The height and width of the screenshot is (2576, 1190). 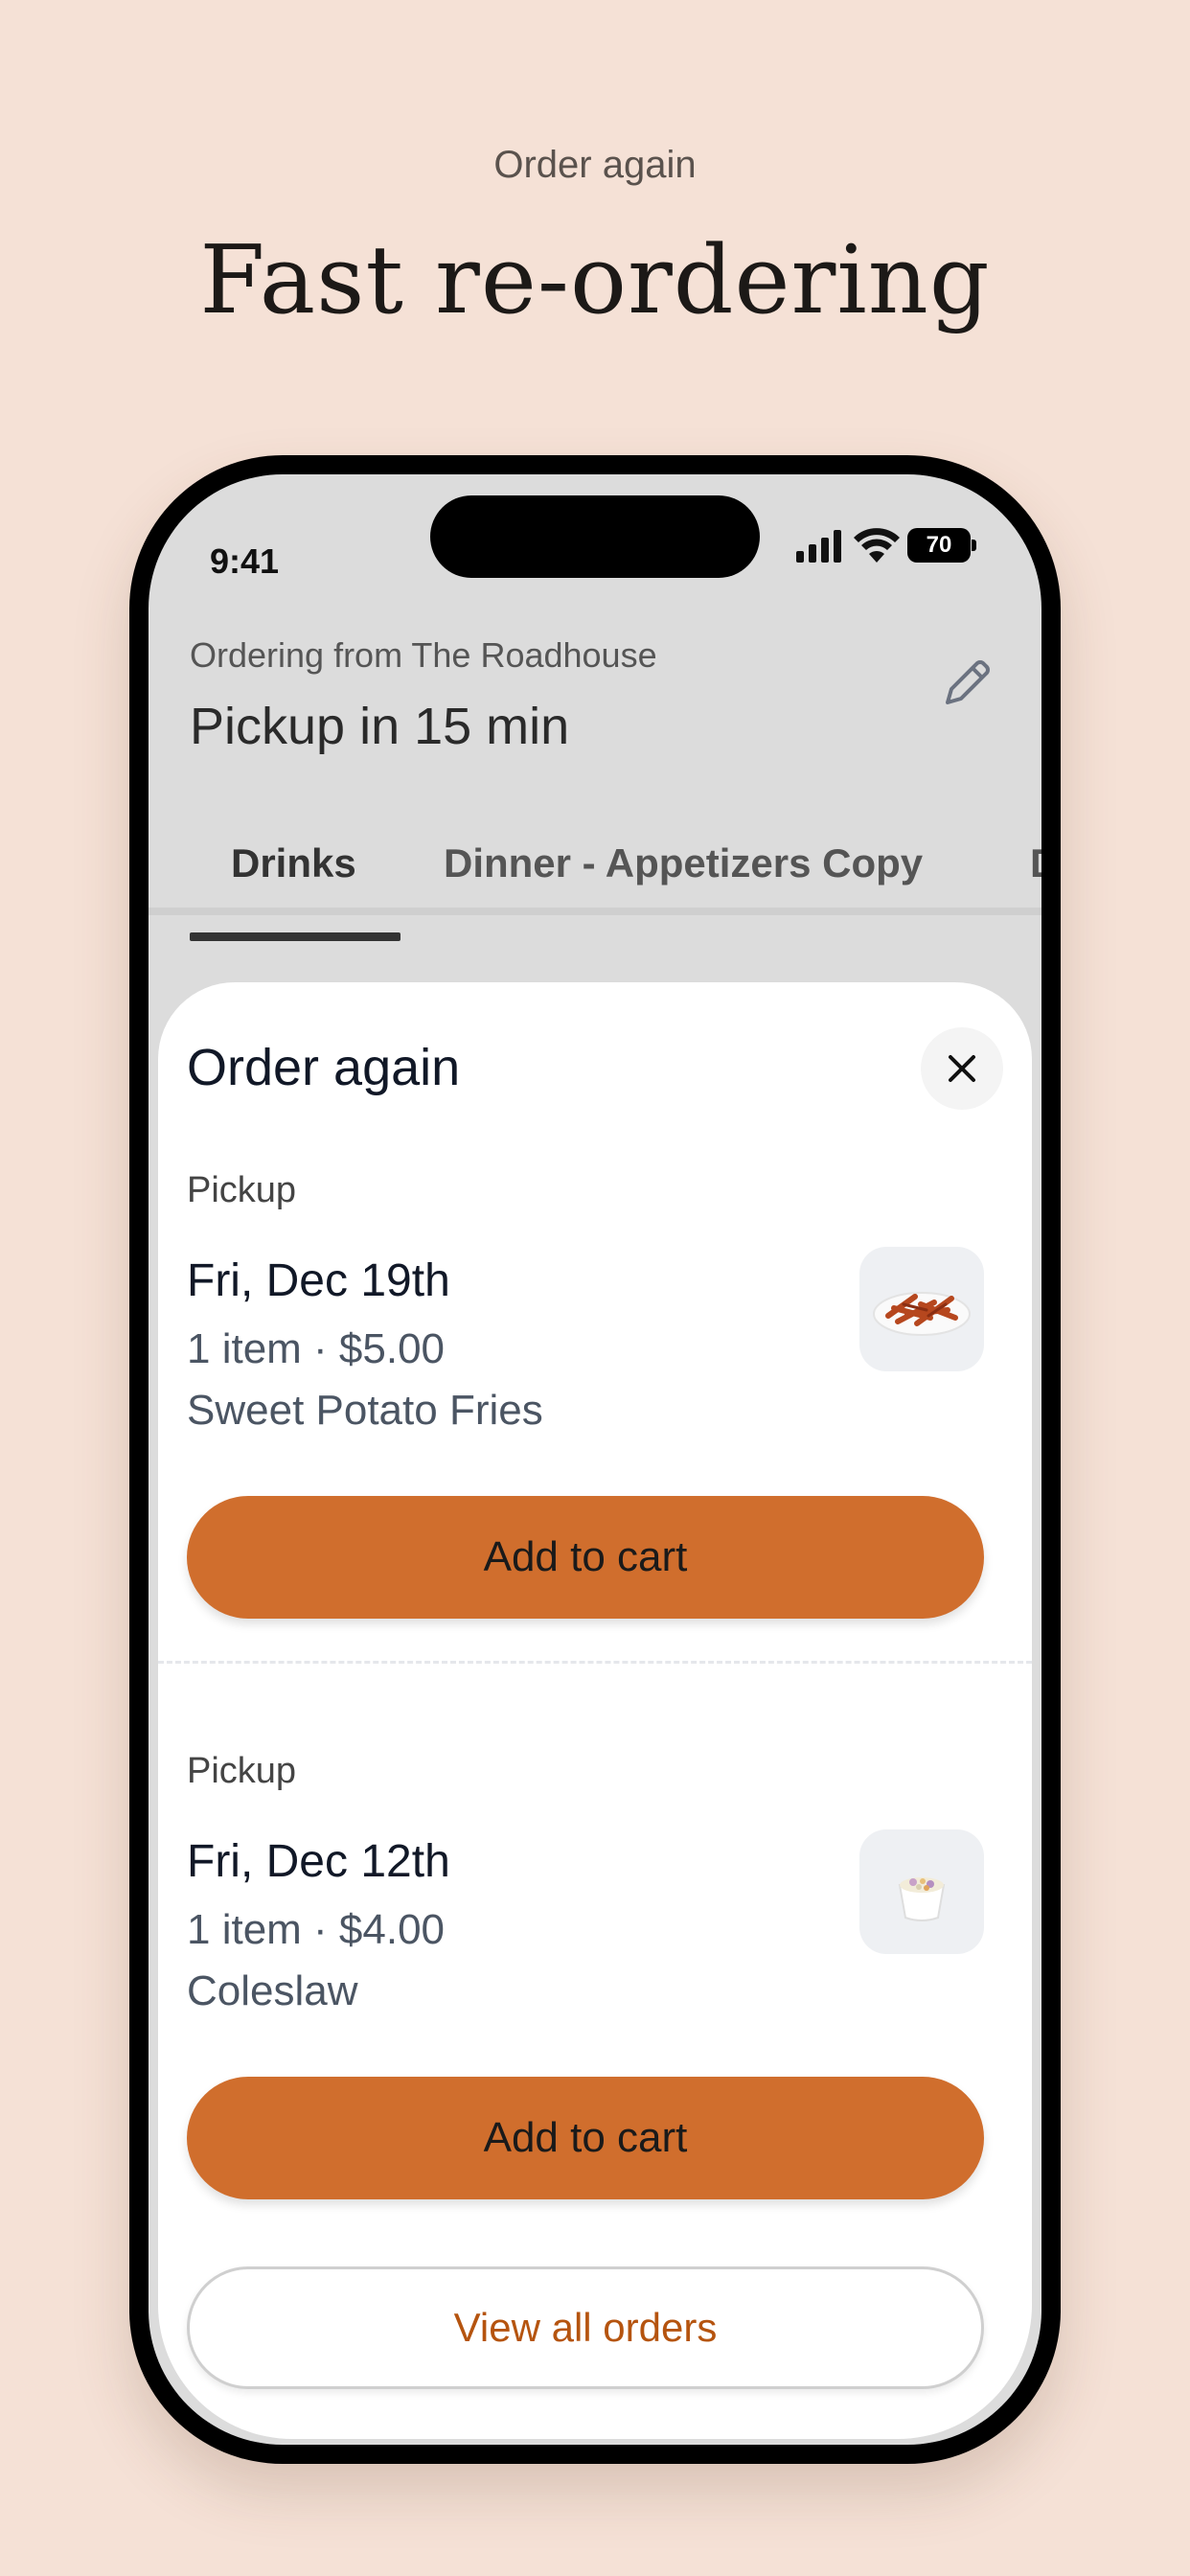 I want to click on order-date: Fri, Dec 12th, so click(x=319, y=1861).